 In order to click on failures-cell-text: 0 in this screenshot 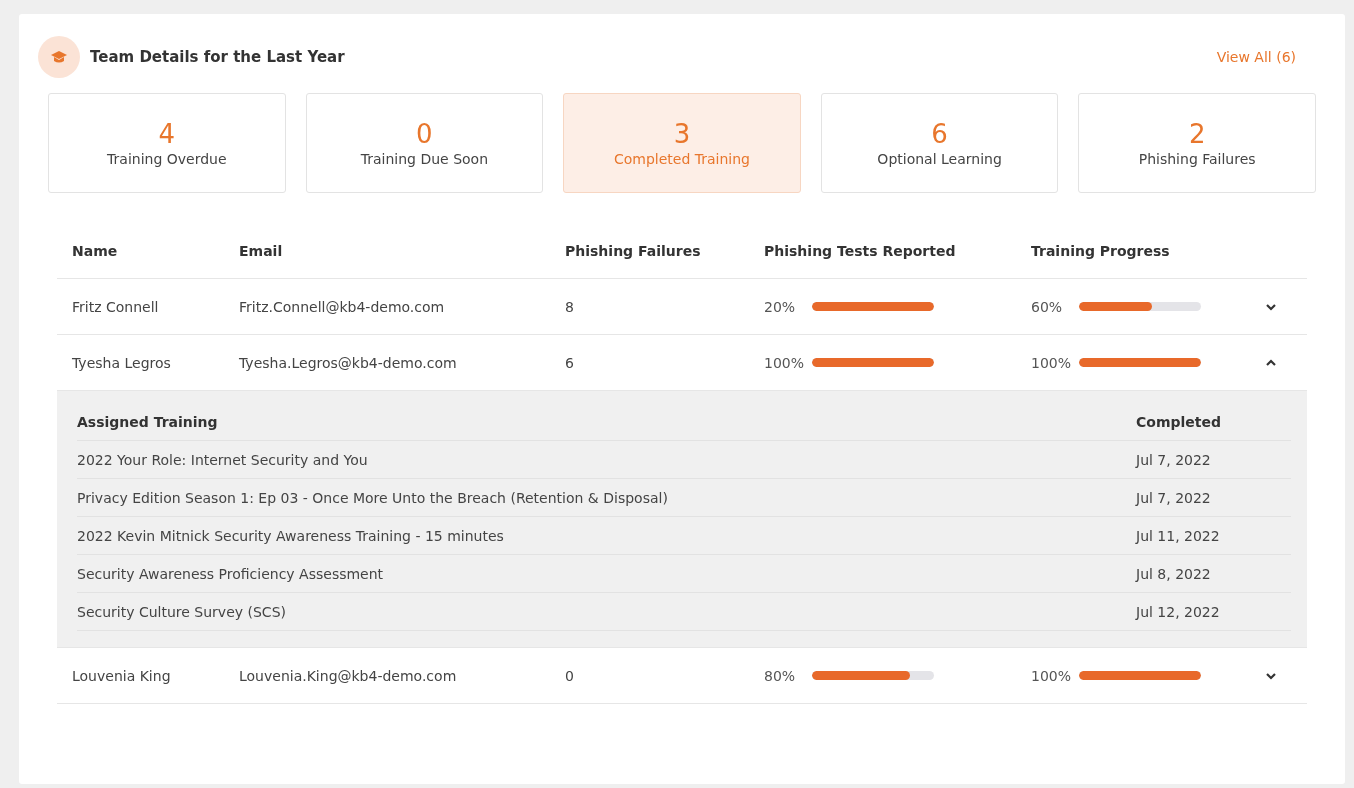, I will do `click(570, 675)`.